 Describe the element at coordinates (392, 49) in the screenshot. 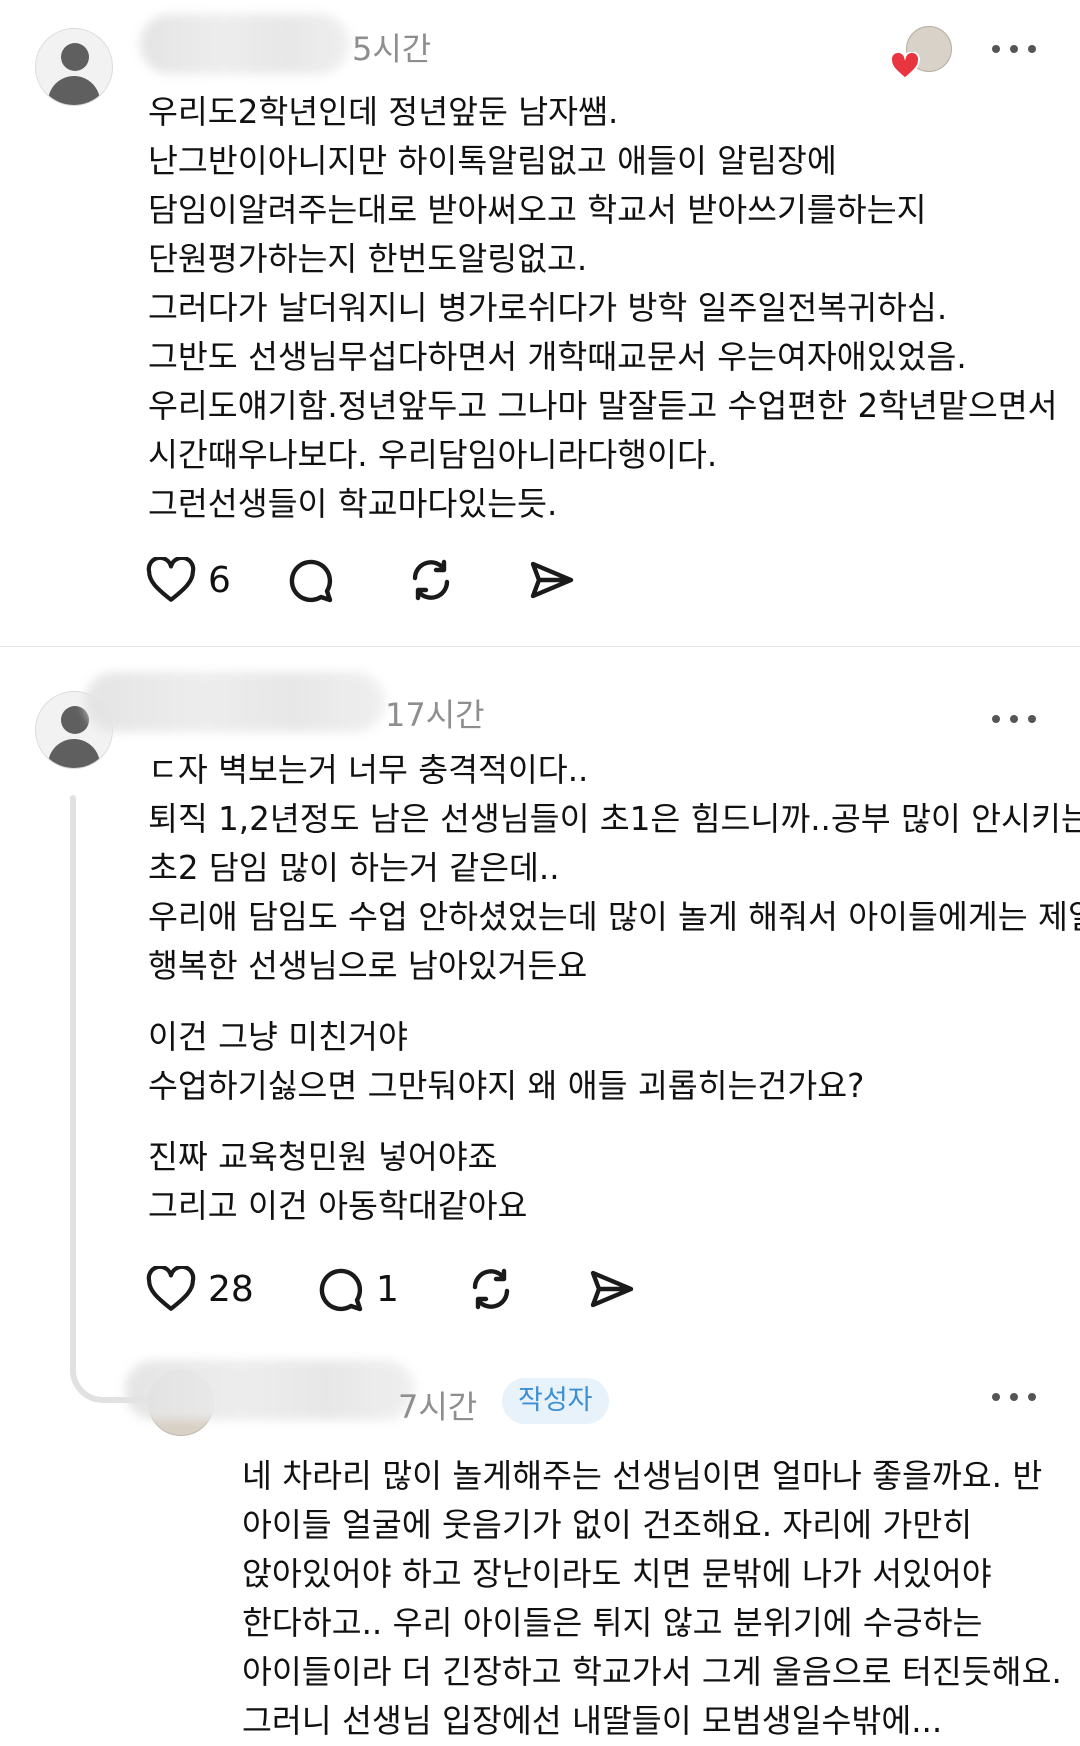

I see `post-time: 5시간` at that location.